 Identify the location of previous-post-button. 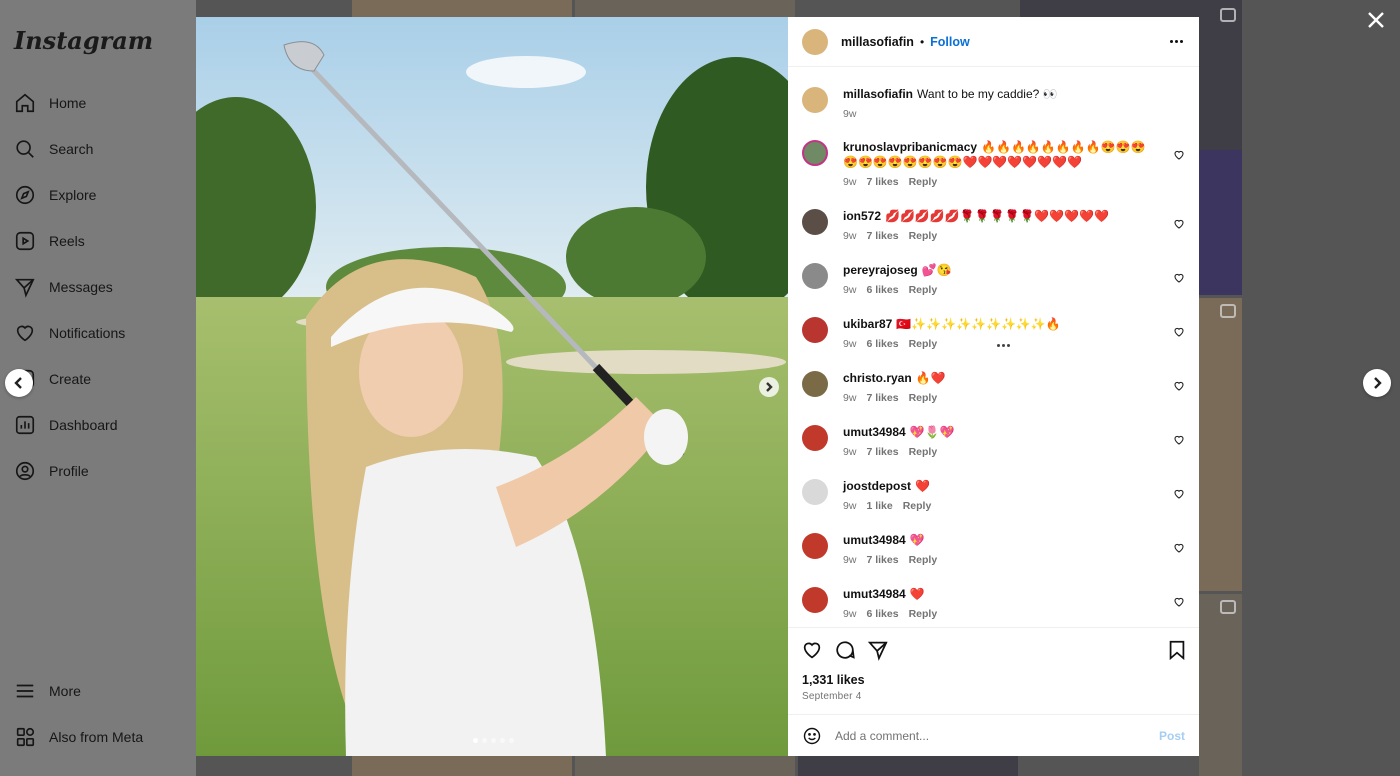
(19, 383).